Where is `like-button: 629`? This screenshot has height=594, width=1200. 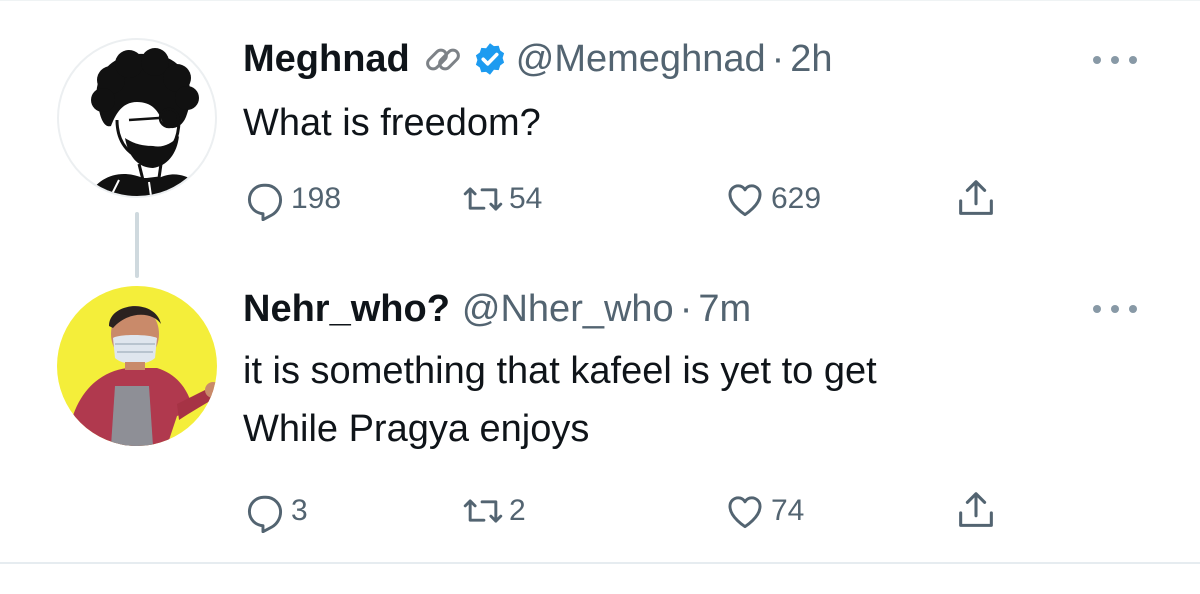 like-button: 629 is located at coordinates (772, 199).